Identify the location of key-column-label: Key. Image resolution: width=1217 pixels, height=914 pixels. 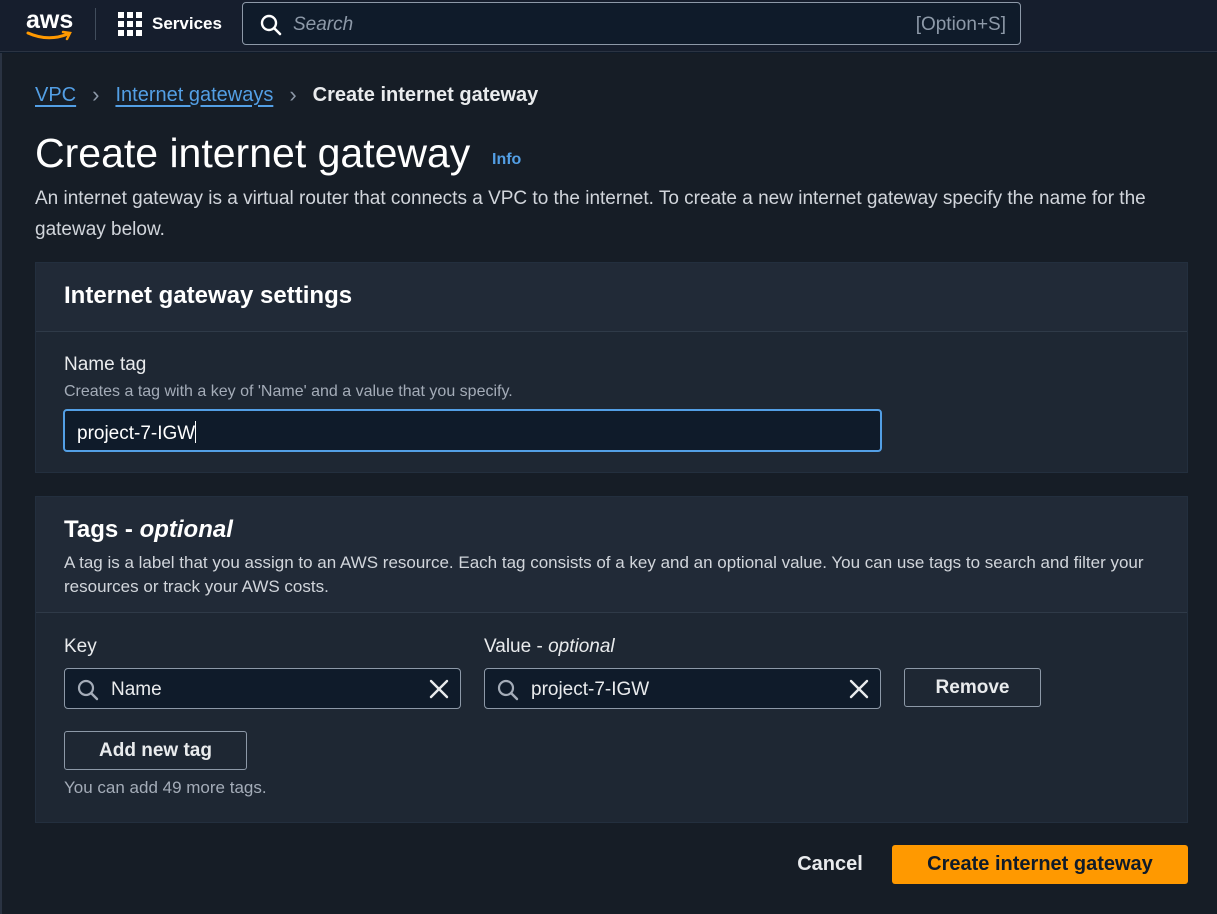
(80, 646).